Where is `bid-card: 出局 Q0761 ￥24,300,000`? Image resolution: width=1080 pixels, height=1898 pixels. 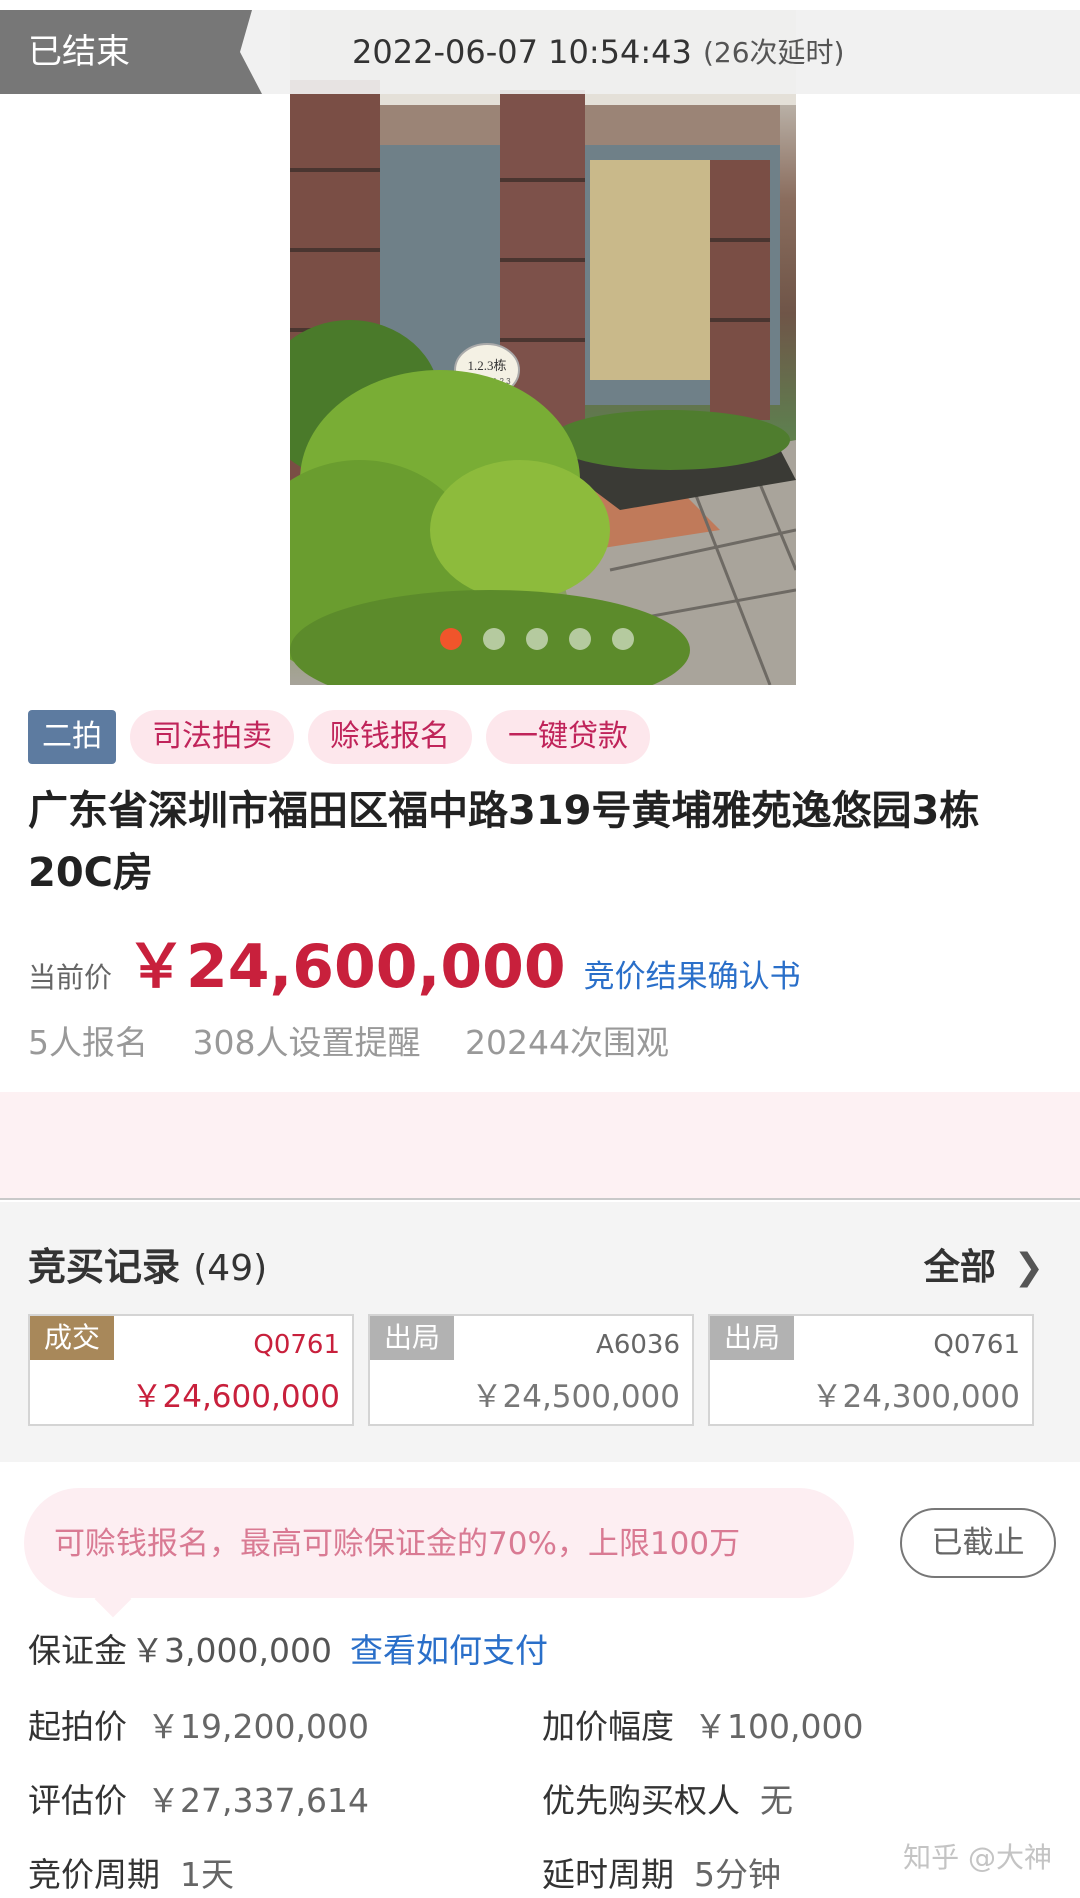
bid-card: 出局 Q0761 ￥24,300,000 is located at coordinates (871, 1370).